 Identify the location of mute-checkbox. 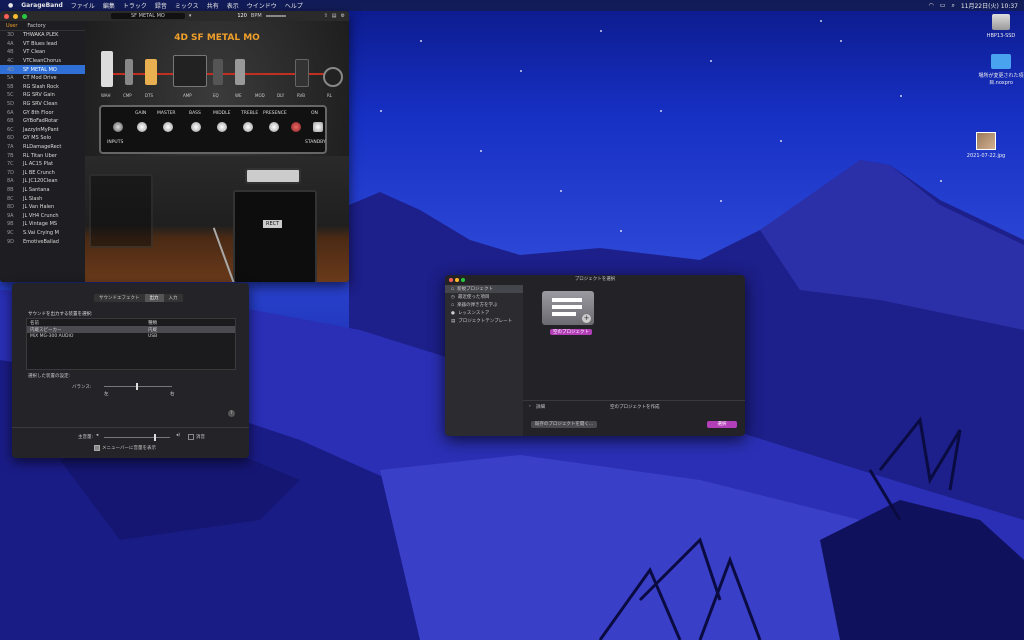
(191, 437).